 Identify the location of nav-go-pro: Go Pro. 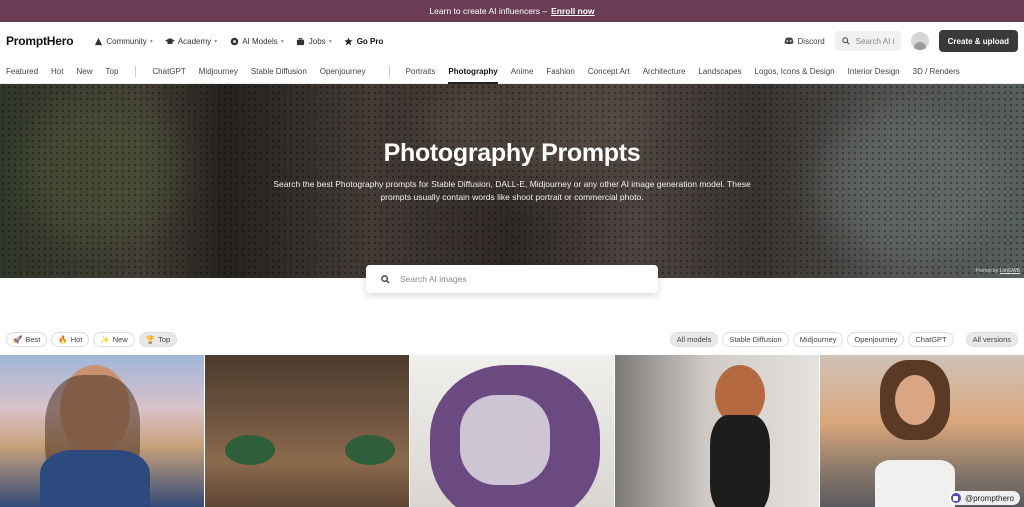
(364, 41).